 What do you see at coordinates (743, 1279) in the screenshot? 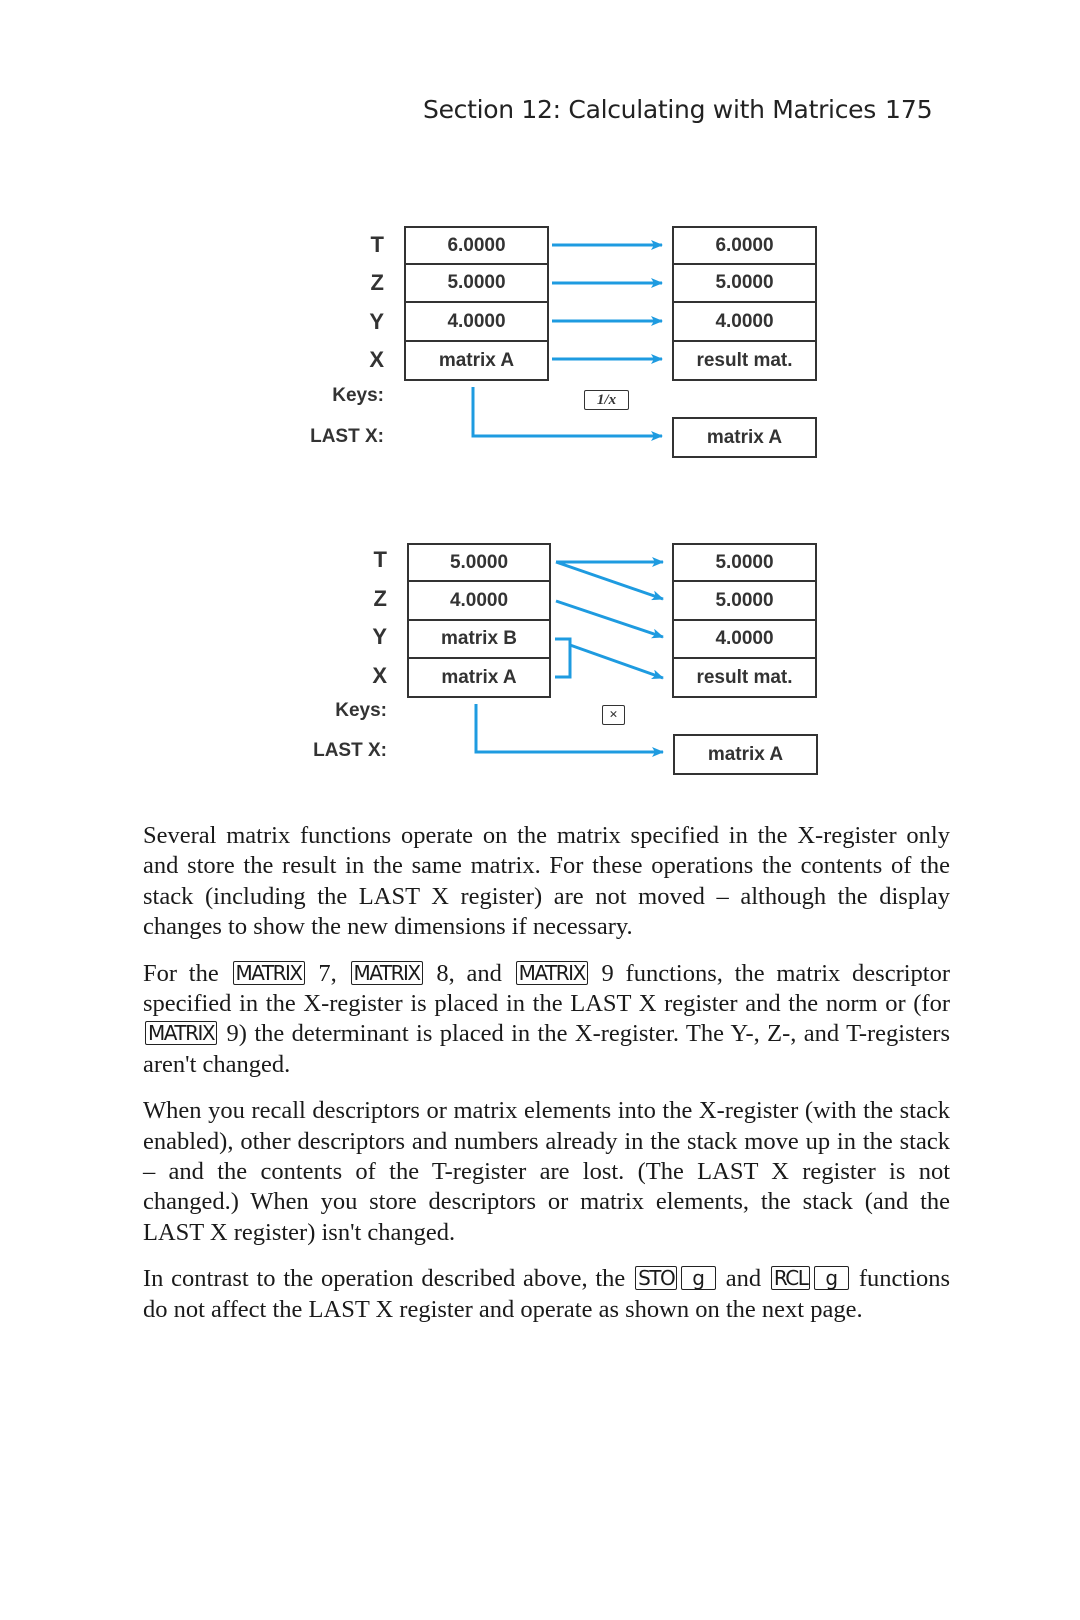
I see `text-run: and` at bounding box center [743, 1279].